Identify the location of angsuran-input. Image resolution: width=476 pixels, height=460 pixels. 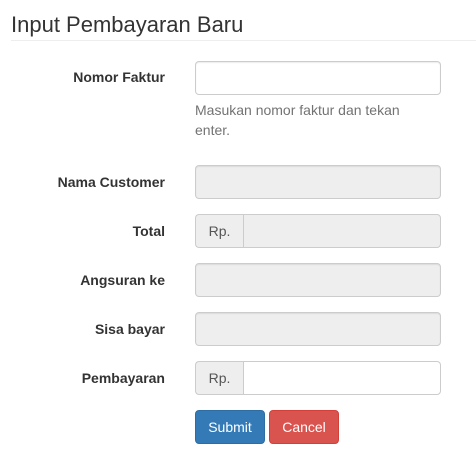
(318, 280).